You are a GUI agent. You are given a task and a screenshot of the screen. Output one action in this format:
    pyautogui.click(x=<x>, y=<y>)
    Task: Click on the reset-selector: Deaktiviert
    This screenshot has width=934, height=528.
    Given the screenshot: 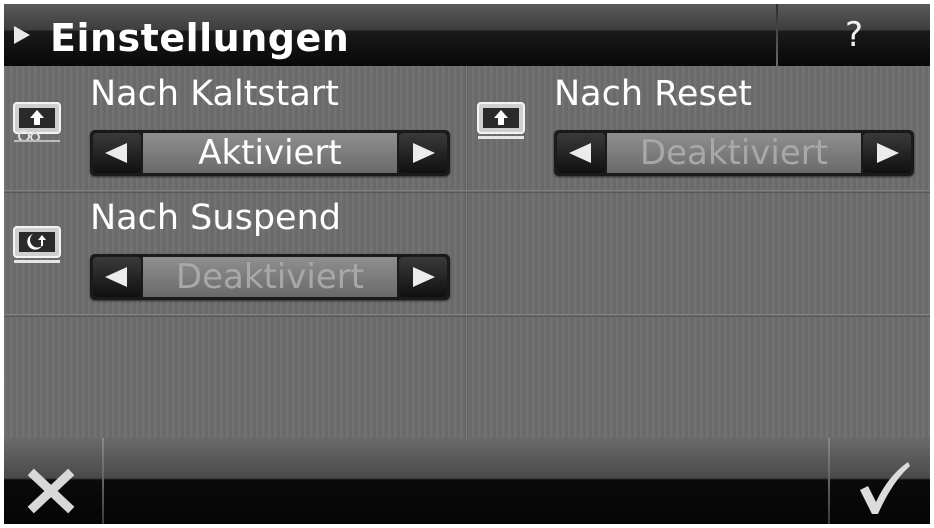 What is the action you would take?
    pyautogui.click(x=734, y=153)
    